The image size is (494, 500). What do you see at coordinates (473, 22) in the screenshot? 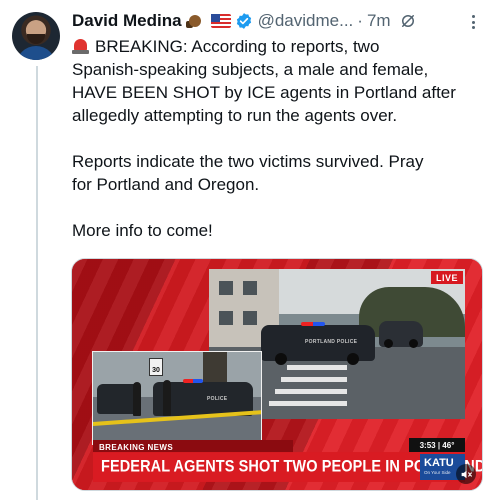
I see `more-options-icon` at bounding box center [473, 22].